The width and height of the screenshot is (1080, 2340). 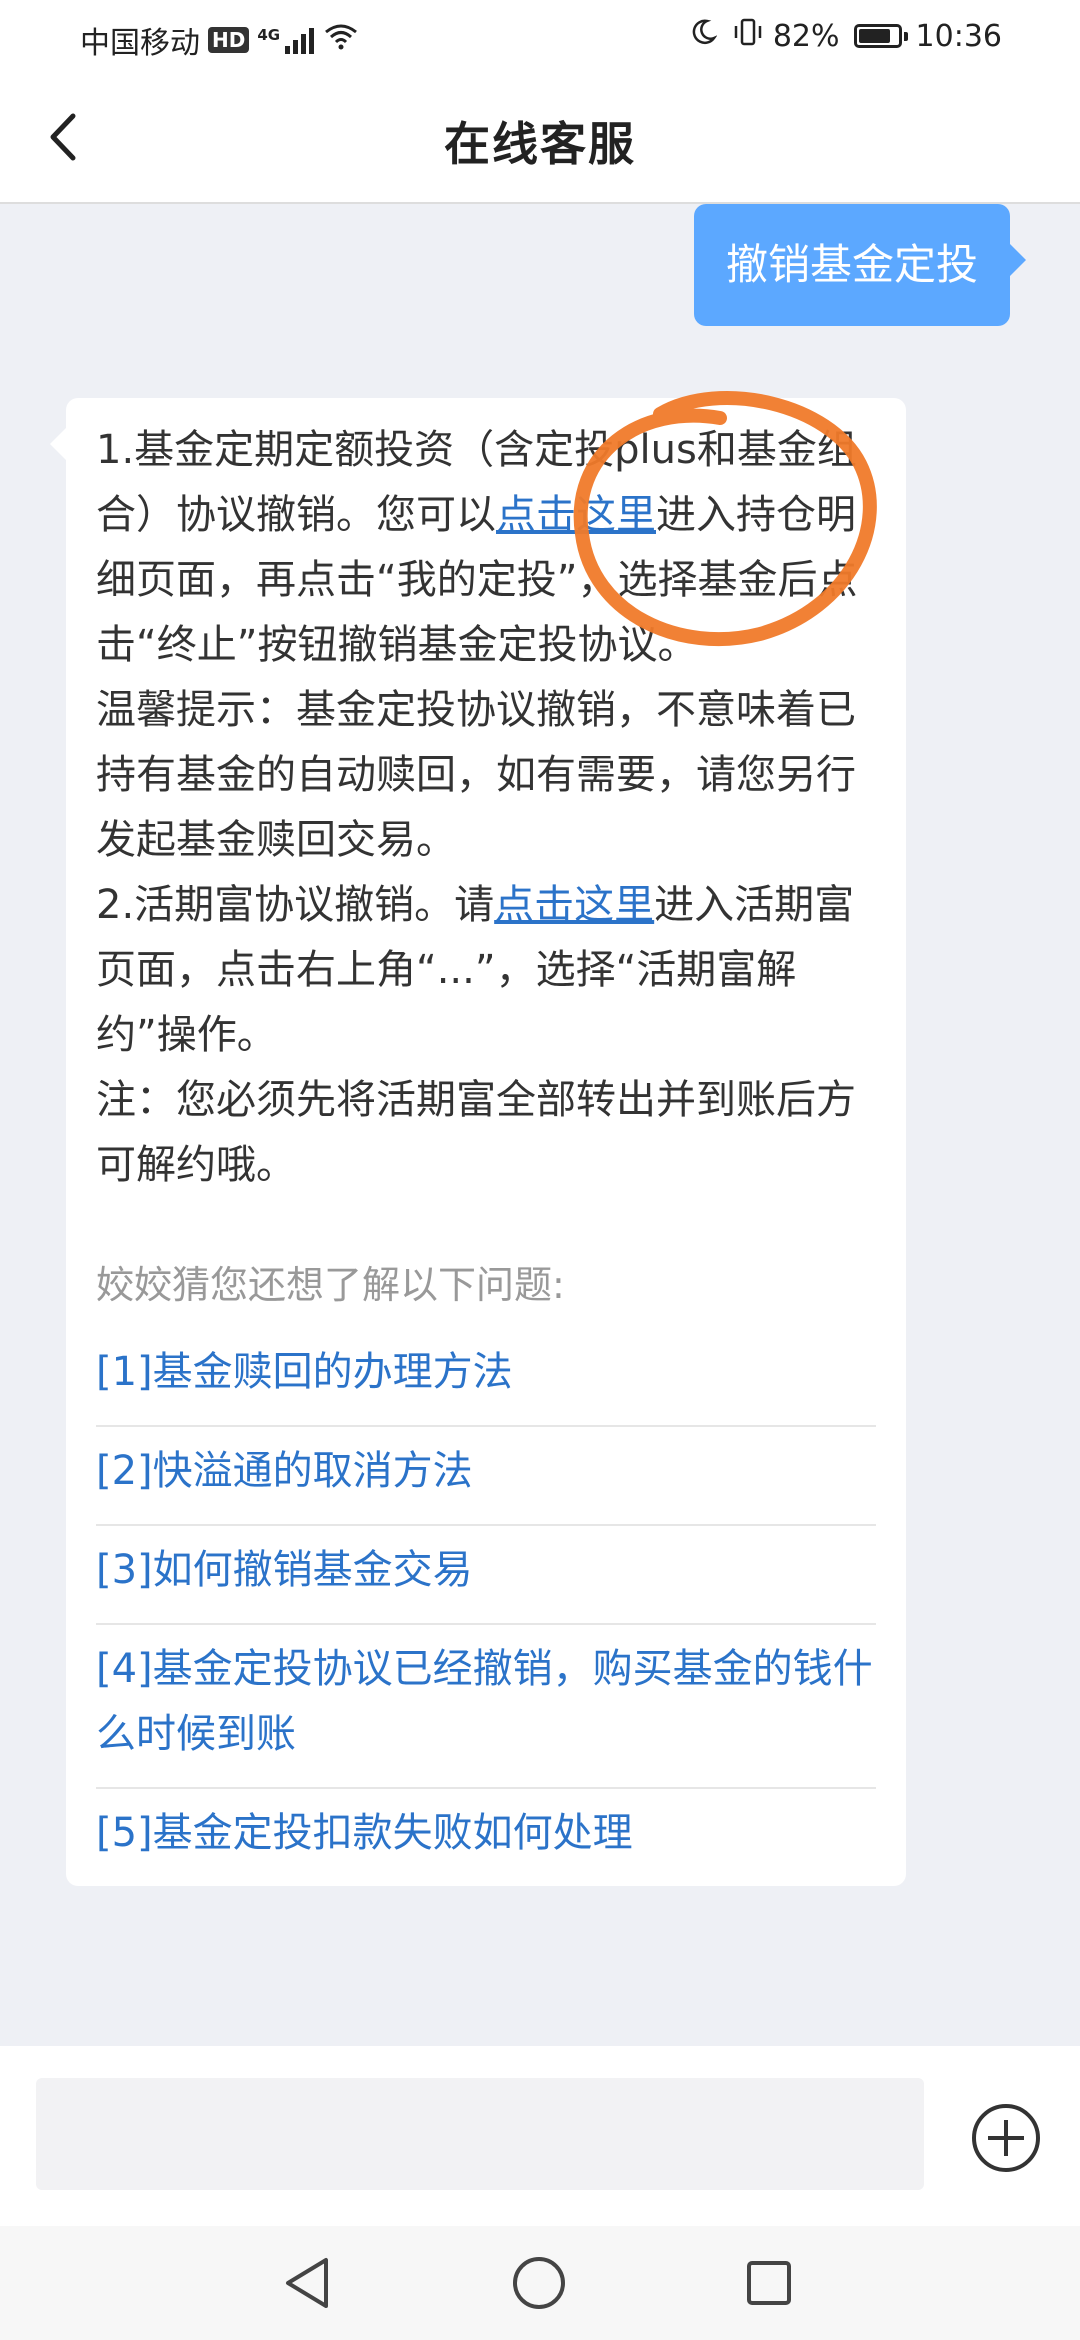 I want to click on nav-back-button, so click(x=307, y=2283).